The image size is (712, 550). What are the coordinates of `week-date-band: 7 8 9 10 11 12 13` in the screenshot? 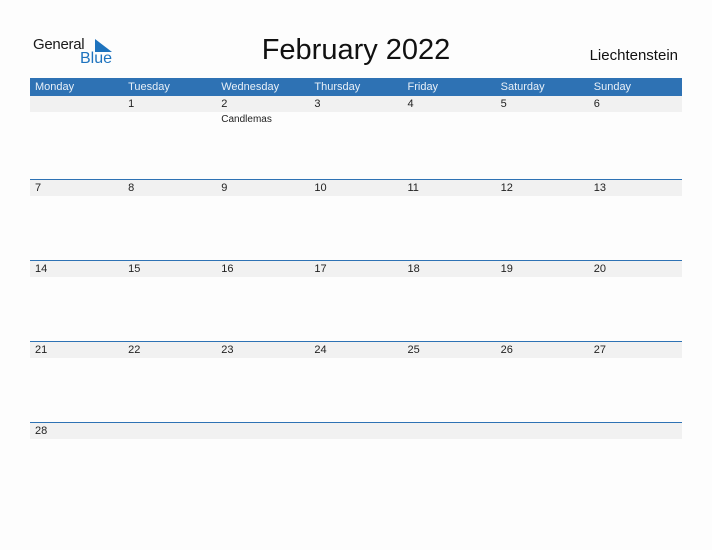 It's located at (356, 188).